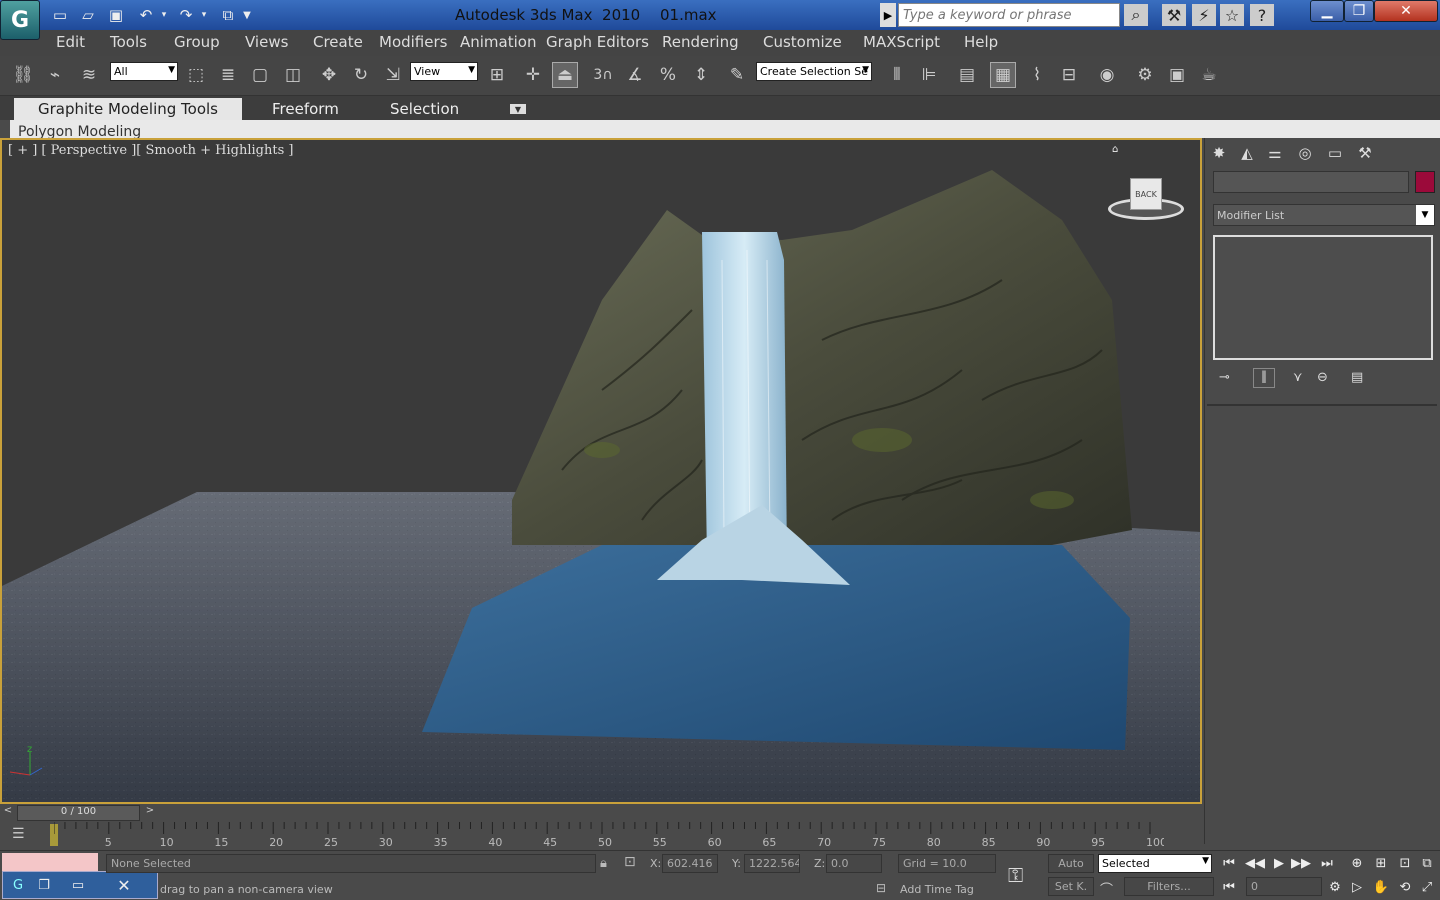 This screenshot has height=900, width=1440. What do you see at coordinates (1177, 75) in the screenshot?
I see `rendered-frame-icon: ▣` at bounding box center [1177, 75].